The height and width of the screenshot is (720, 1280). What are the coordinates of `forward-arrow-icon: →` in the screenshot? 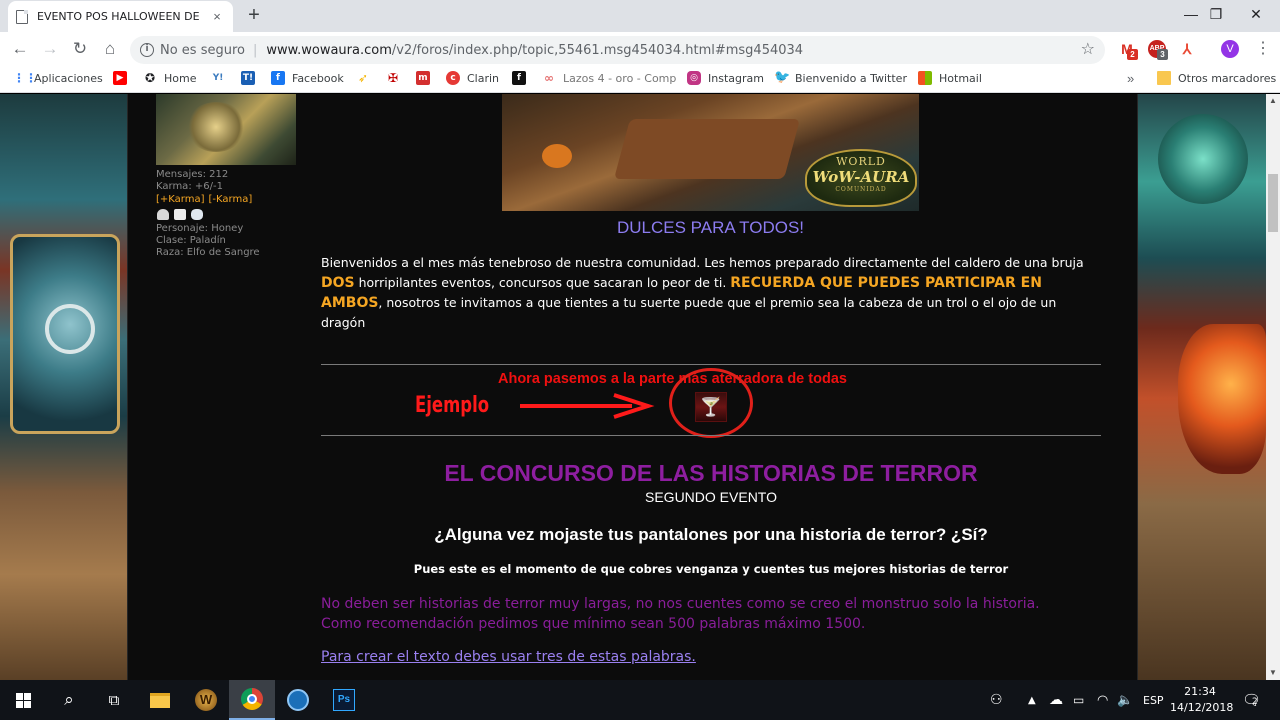 It's located at (50, 49).